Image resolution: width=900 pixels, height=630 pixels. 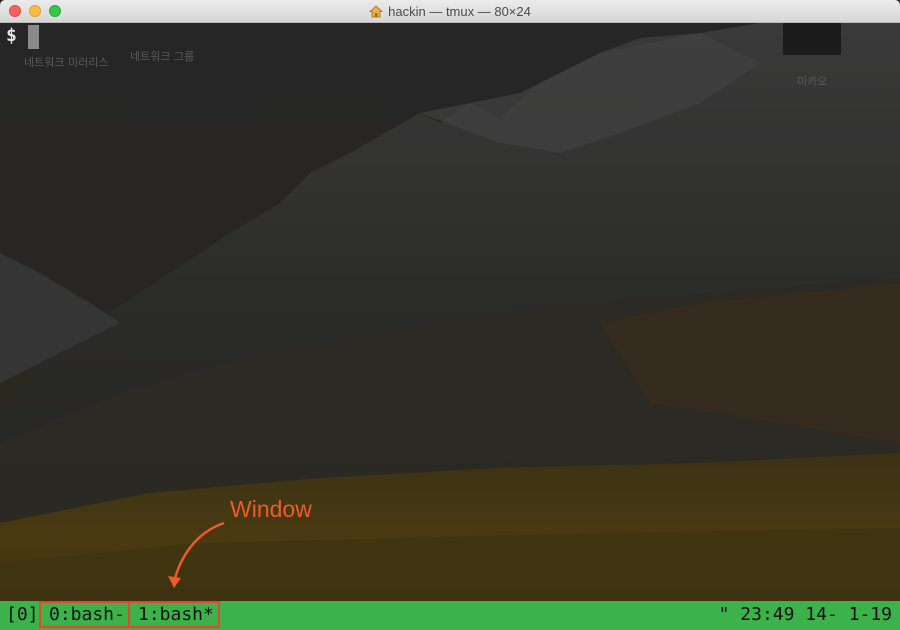 What do you see at coordinates (22, 614) in the screenshot?
I see `tmux-session-name: [0]` at bounding box center [22, 614].